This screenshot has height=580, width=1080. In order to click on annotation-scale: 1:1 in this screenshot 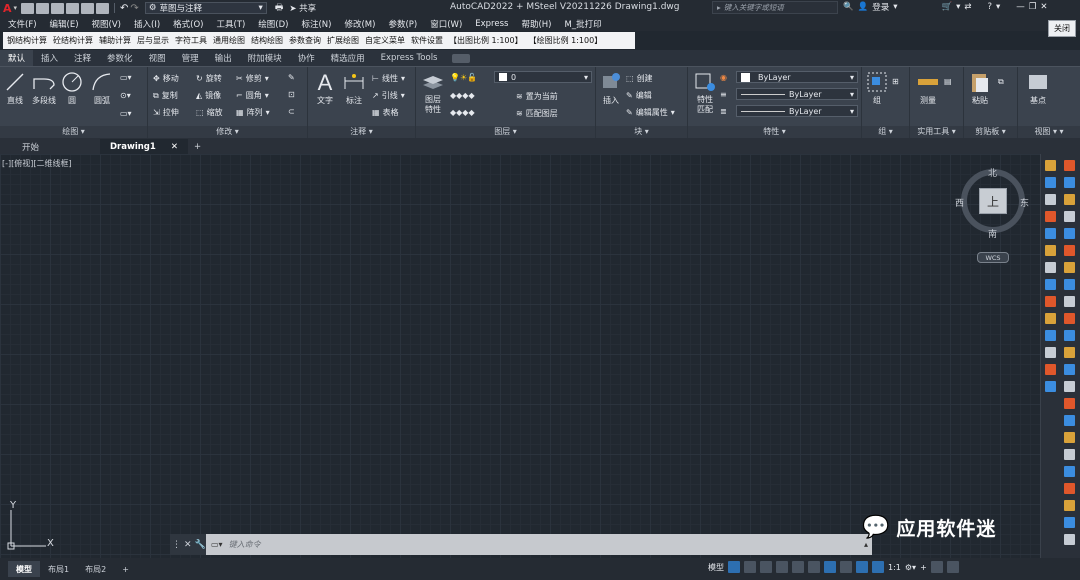, I will do `click(894, 567)`.